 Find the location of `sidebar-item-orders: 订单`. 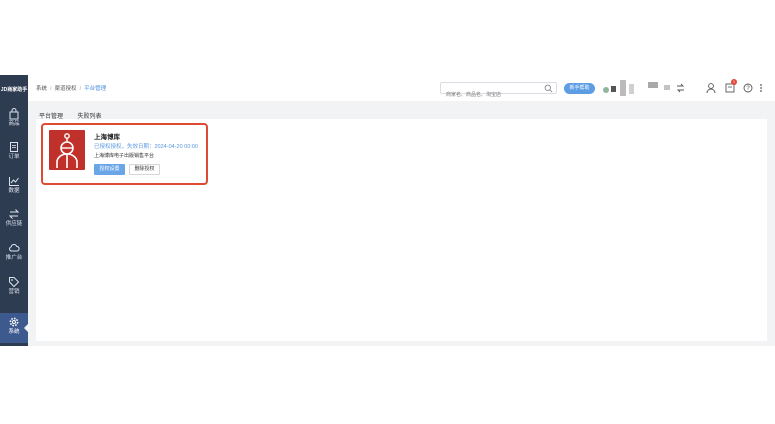

sidebar-item-orders: 订单 is located at coordinates (14, 153).